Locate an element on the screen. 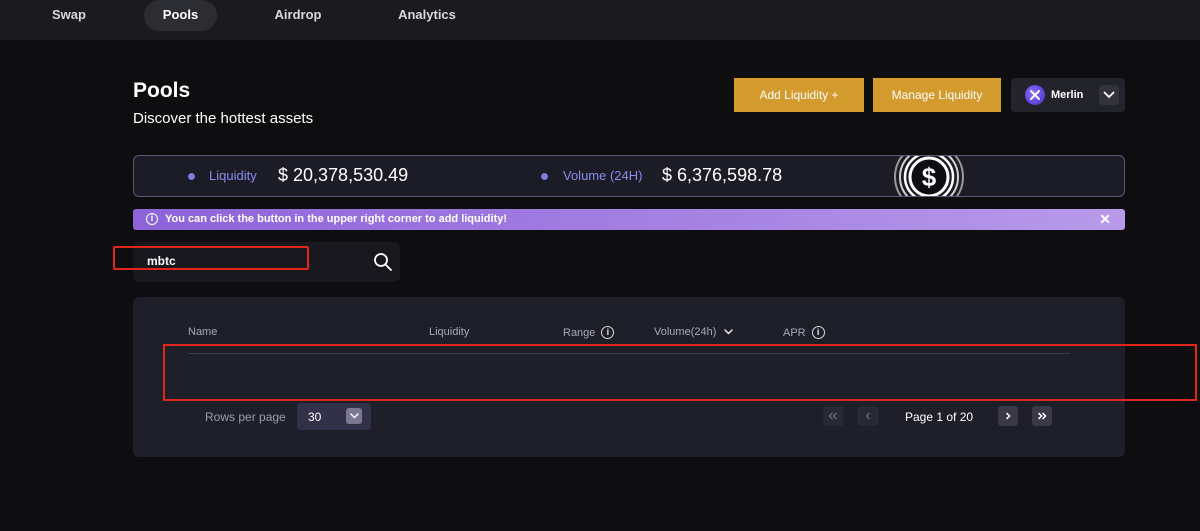 Image resolution: width=1200 pixels, height=531 pixels. col-header-range: Range i is located at coordinates (589, 332).